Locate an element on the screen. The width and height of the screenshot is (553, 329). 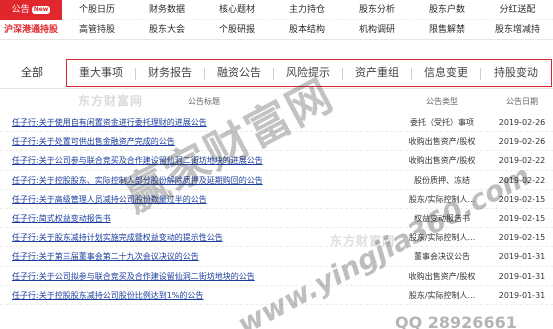
nav-item-executive-holdings: 高管持股 is located at coordinates (97, 30).